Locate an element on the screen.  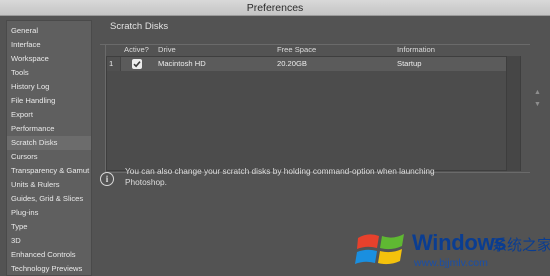
sidebar-item-history-log: History Log is located at coordinates (49, 87).